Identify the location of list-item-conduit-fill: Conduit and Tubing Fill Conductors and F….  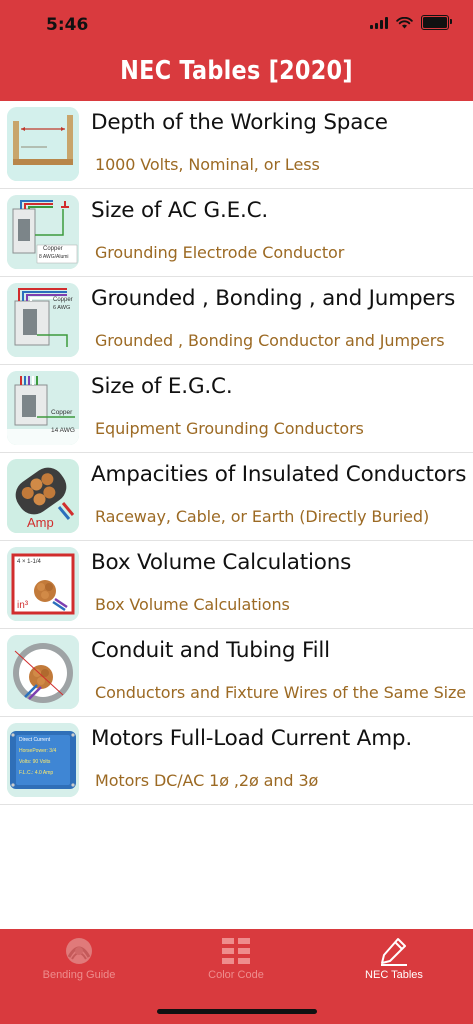
(236, 673).